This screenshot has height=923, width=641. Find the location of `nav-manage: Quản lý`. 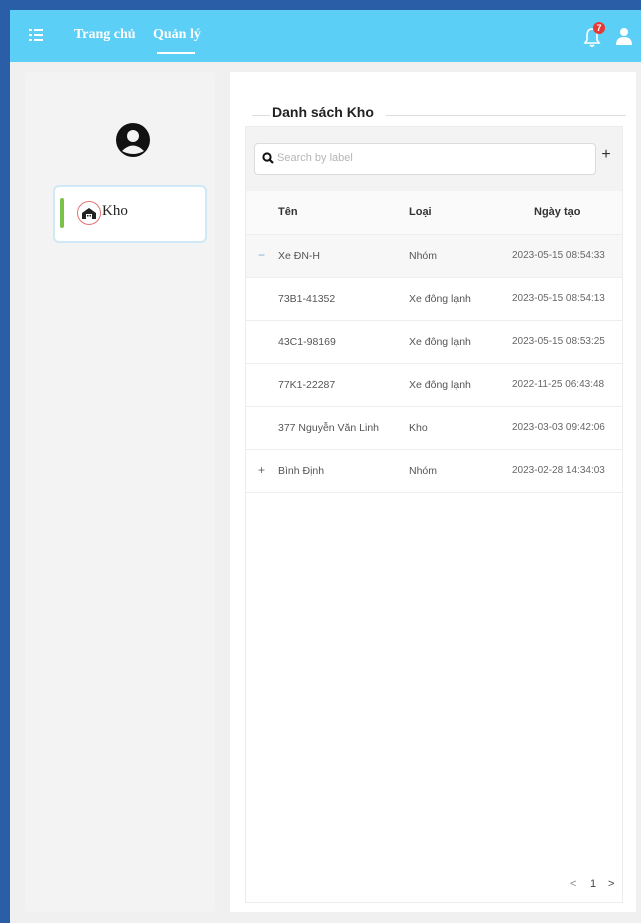

nav-manage: Quản lý is located at coordinates (177, 35).